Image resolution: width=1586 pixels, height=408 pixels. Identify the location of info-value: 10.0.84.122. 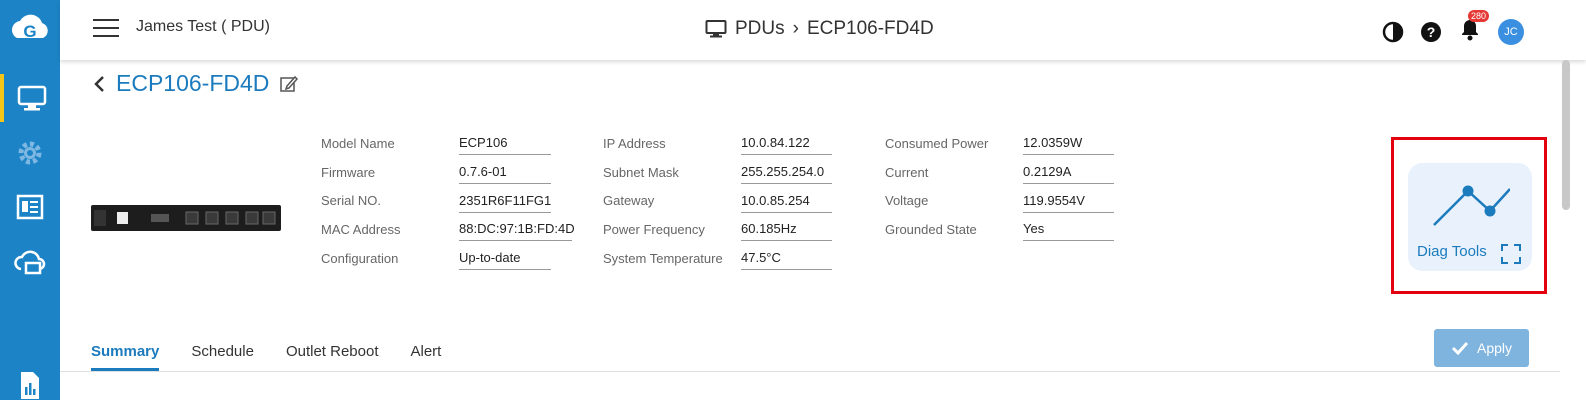
(786, 145).